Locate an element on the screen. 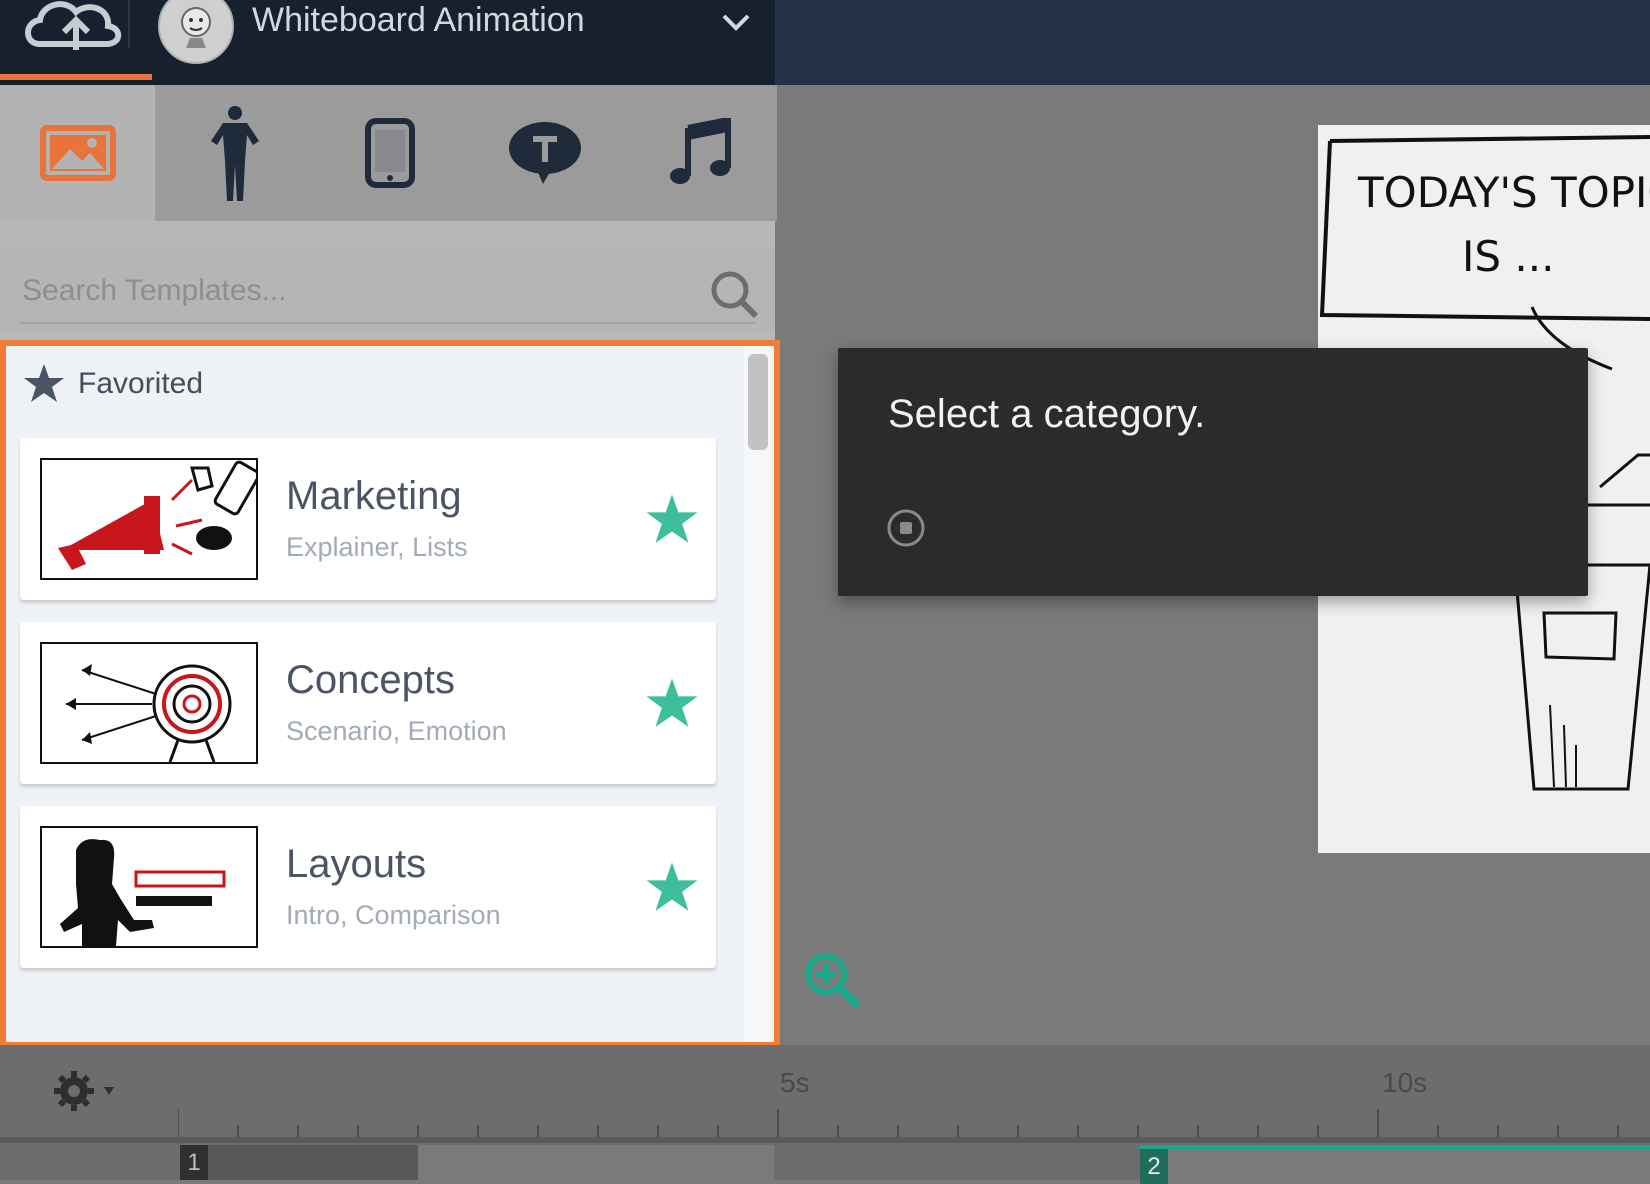 This screenshot has width=1650, height=1184. card-subtitle: Scenario, Emotion is located at coordinates (396, 731).